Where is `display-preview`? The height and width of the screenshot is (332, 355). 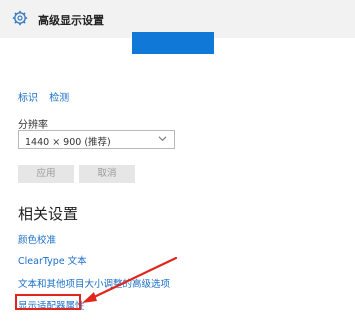
display-preview is located at coordinates (173, 43).